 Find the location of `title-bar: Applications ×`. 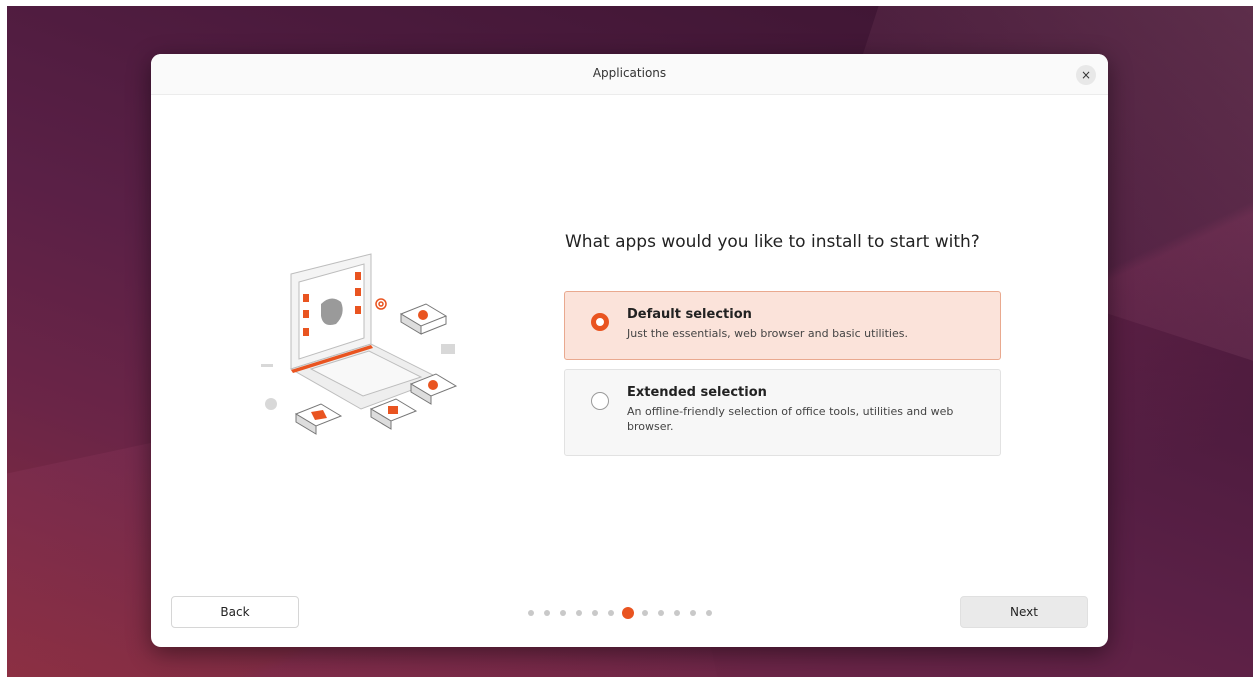

title-bar: Applications × is located at coordinates (629, 74).